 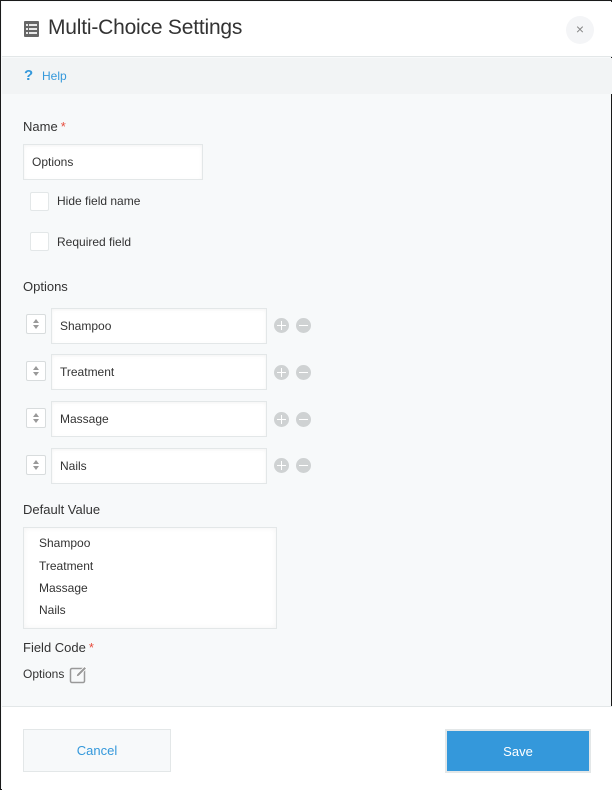 I want to click on save-button: Save, so click(x=518, y=751).